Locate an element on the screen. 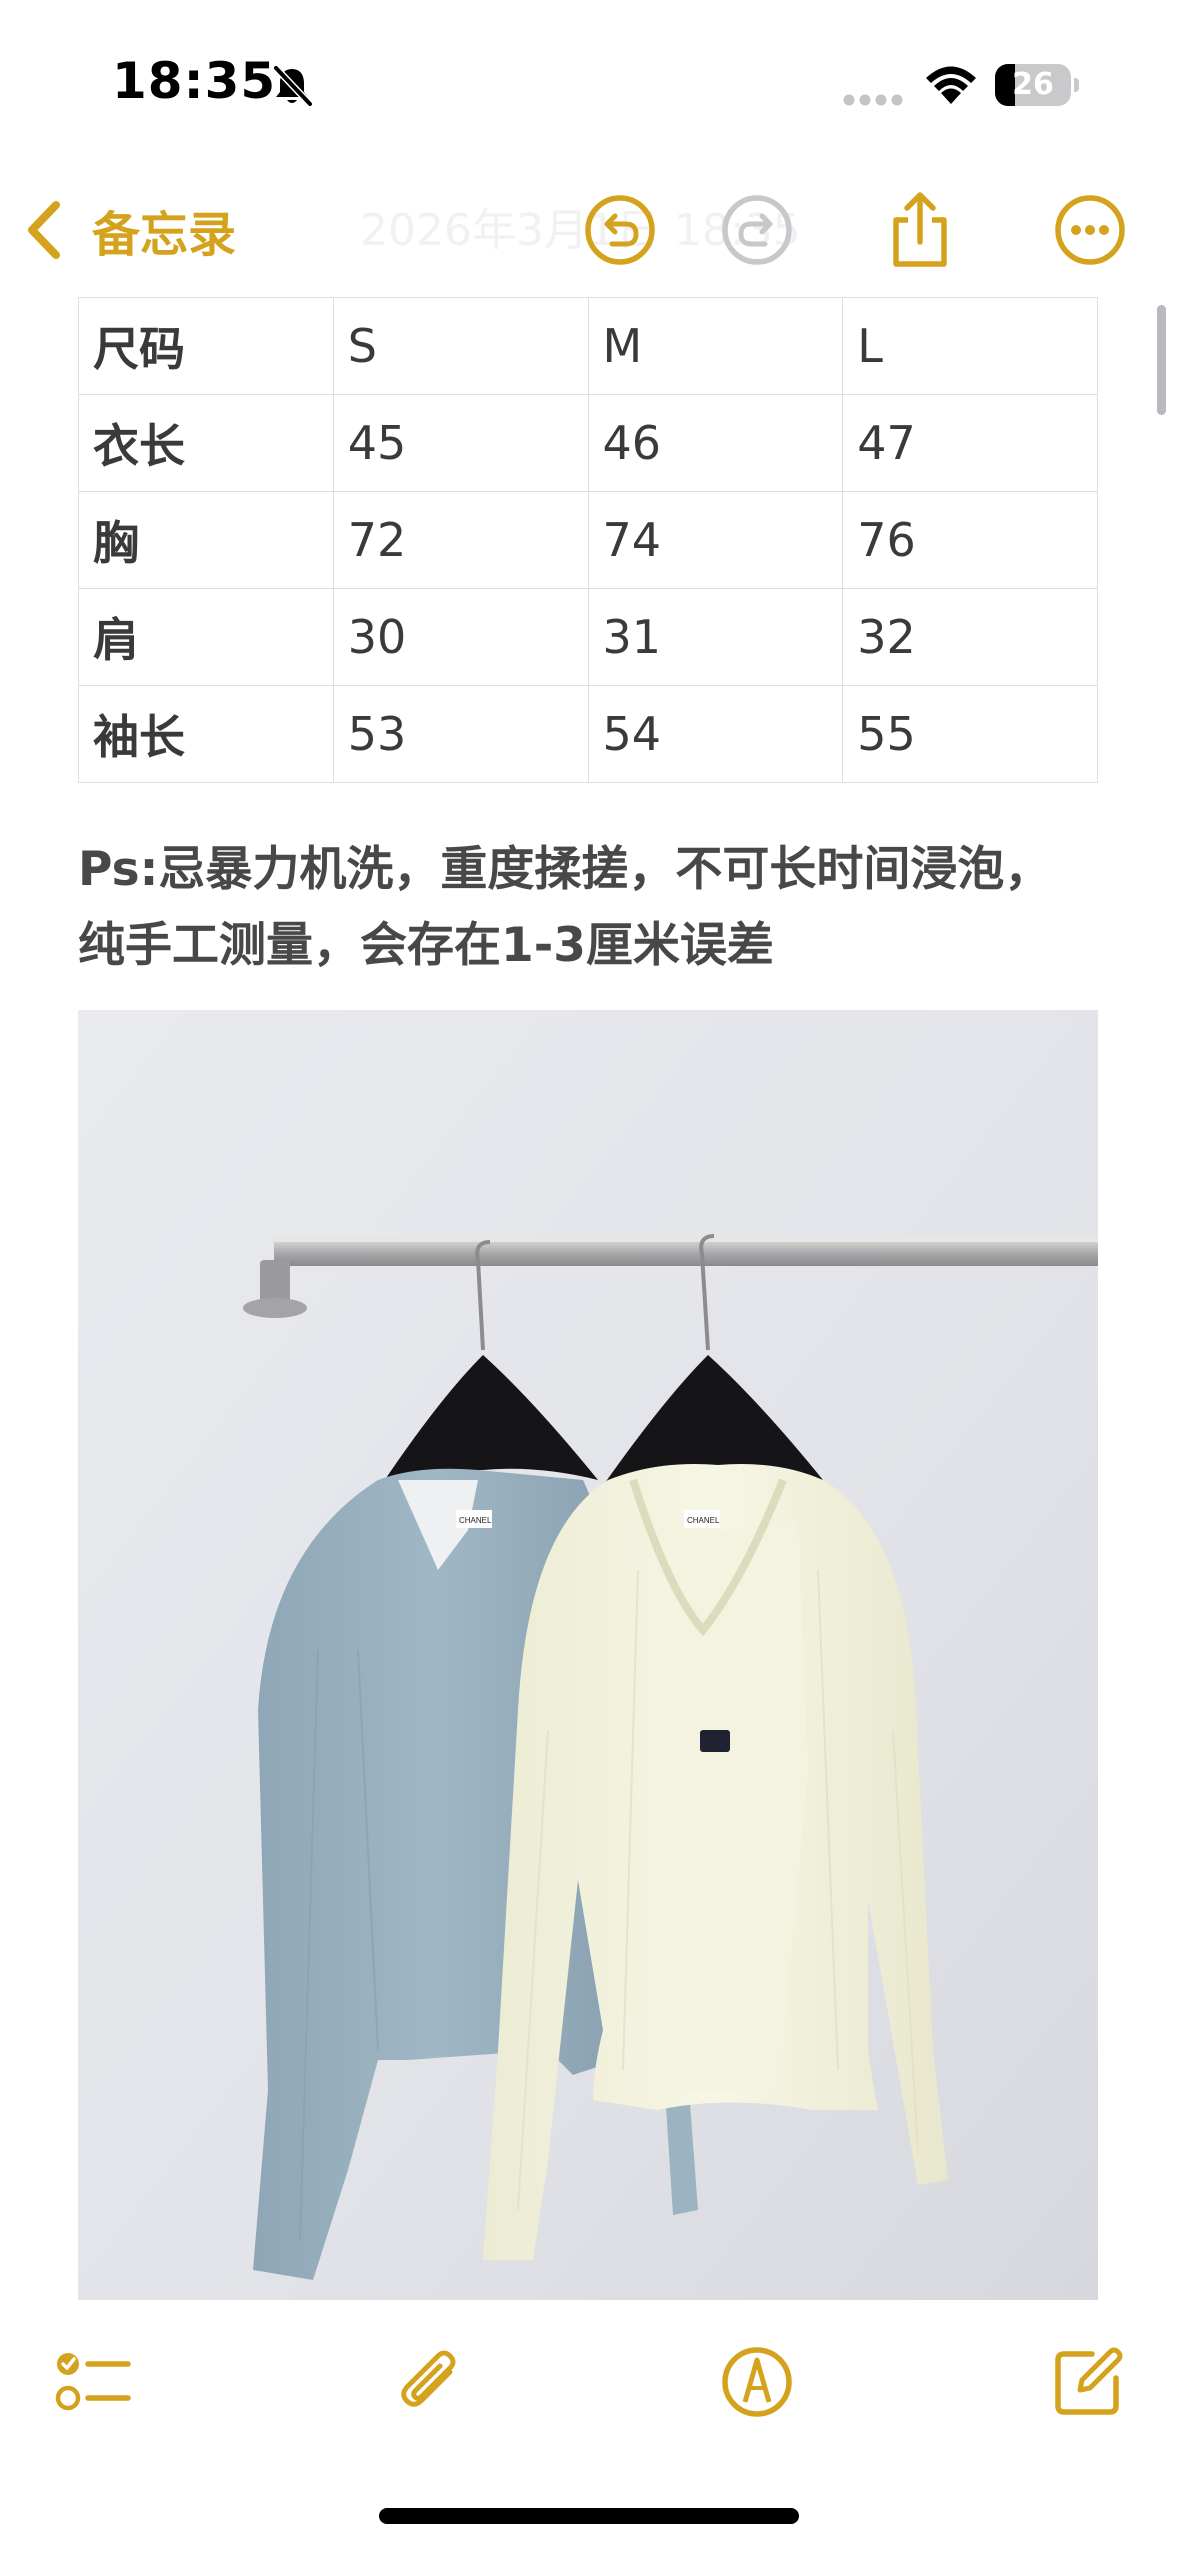 This screenshot has height=2556, width=1179. chevron-left-icon is located at coordinates (44, 230).